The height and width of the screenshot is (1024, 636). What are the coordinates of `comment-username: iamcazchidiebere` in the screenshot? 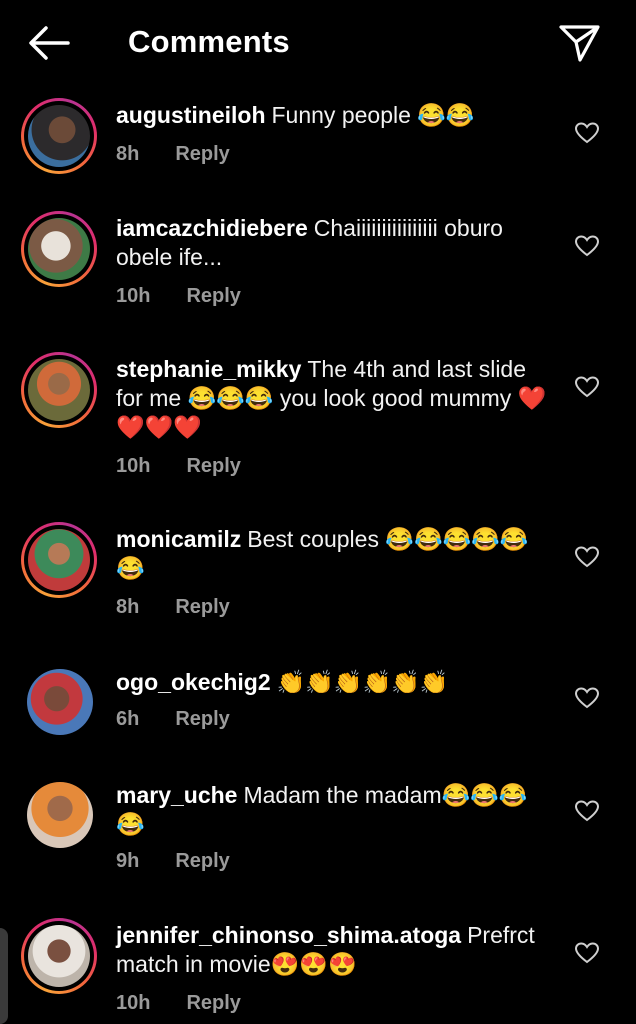 It's located at (212, 228).